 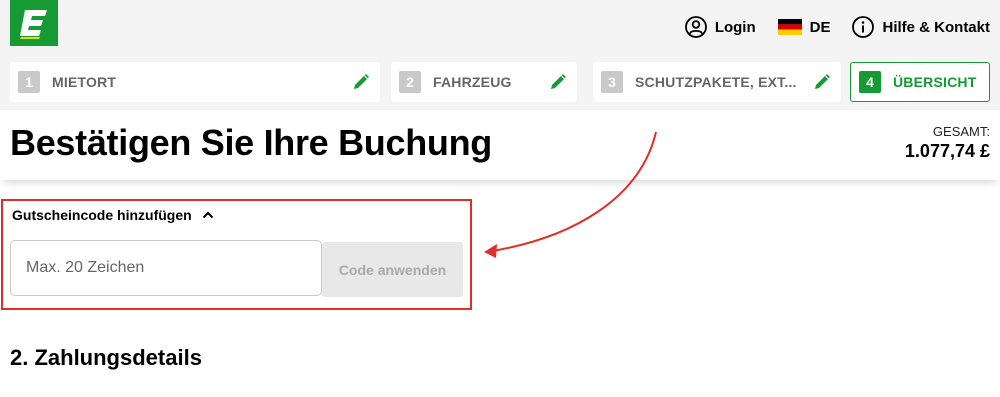 I want to click on help-contact-link: Hilfe & Kontakt, so click(x=921, y=27).